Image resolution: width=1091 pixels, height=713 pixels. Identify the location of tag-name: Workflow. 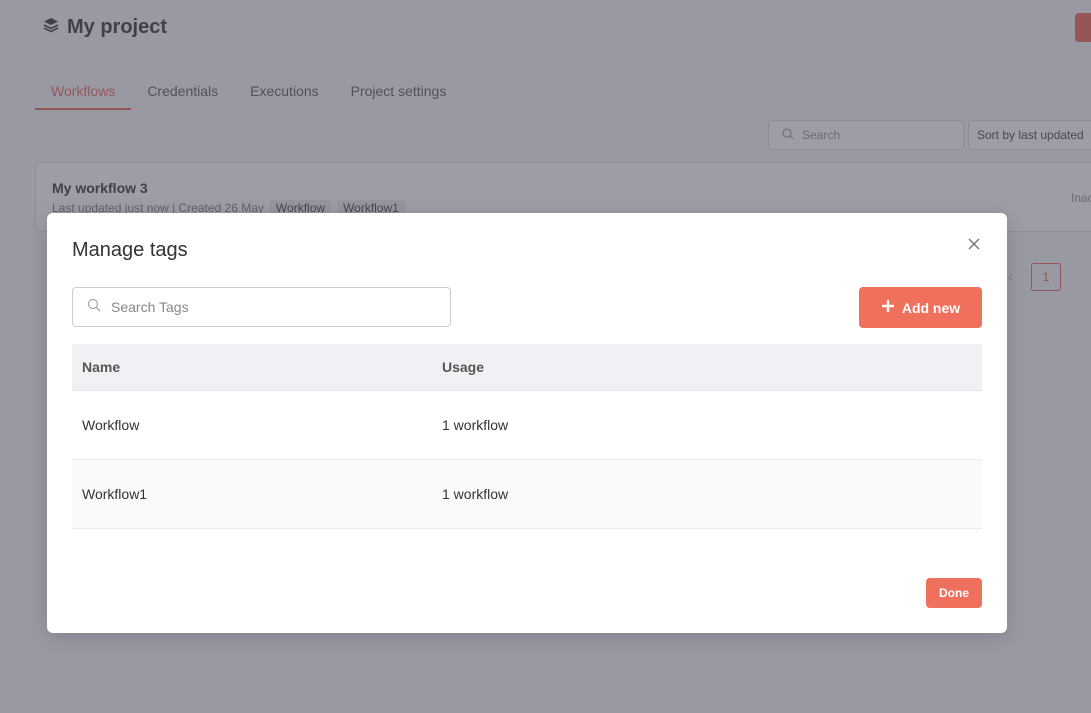
(111, 425).